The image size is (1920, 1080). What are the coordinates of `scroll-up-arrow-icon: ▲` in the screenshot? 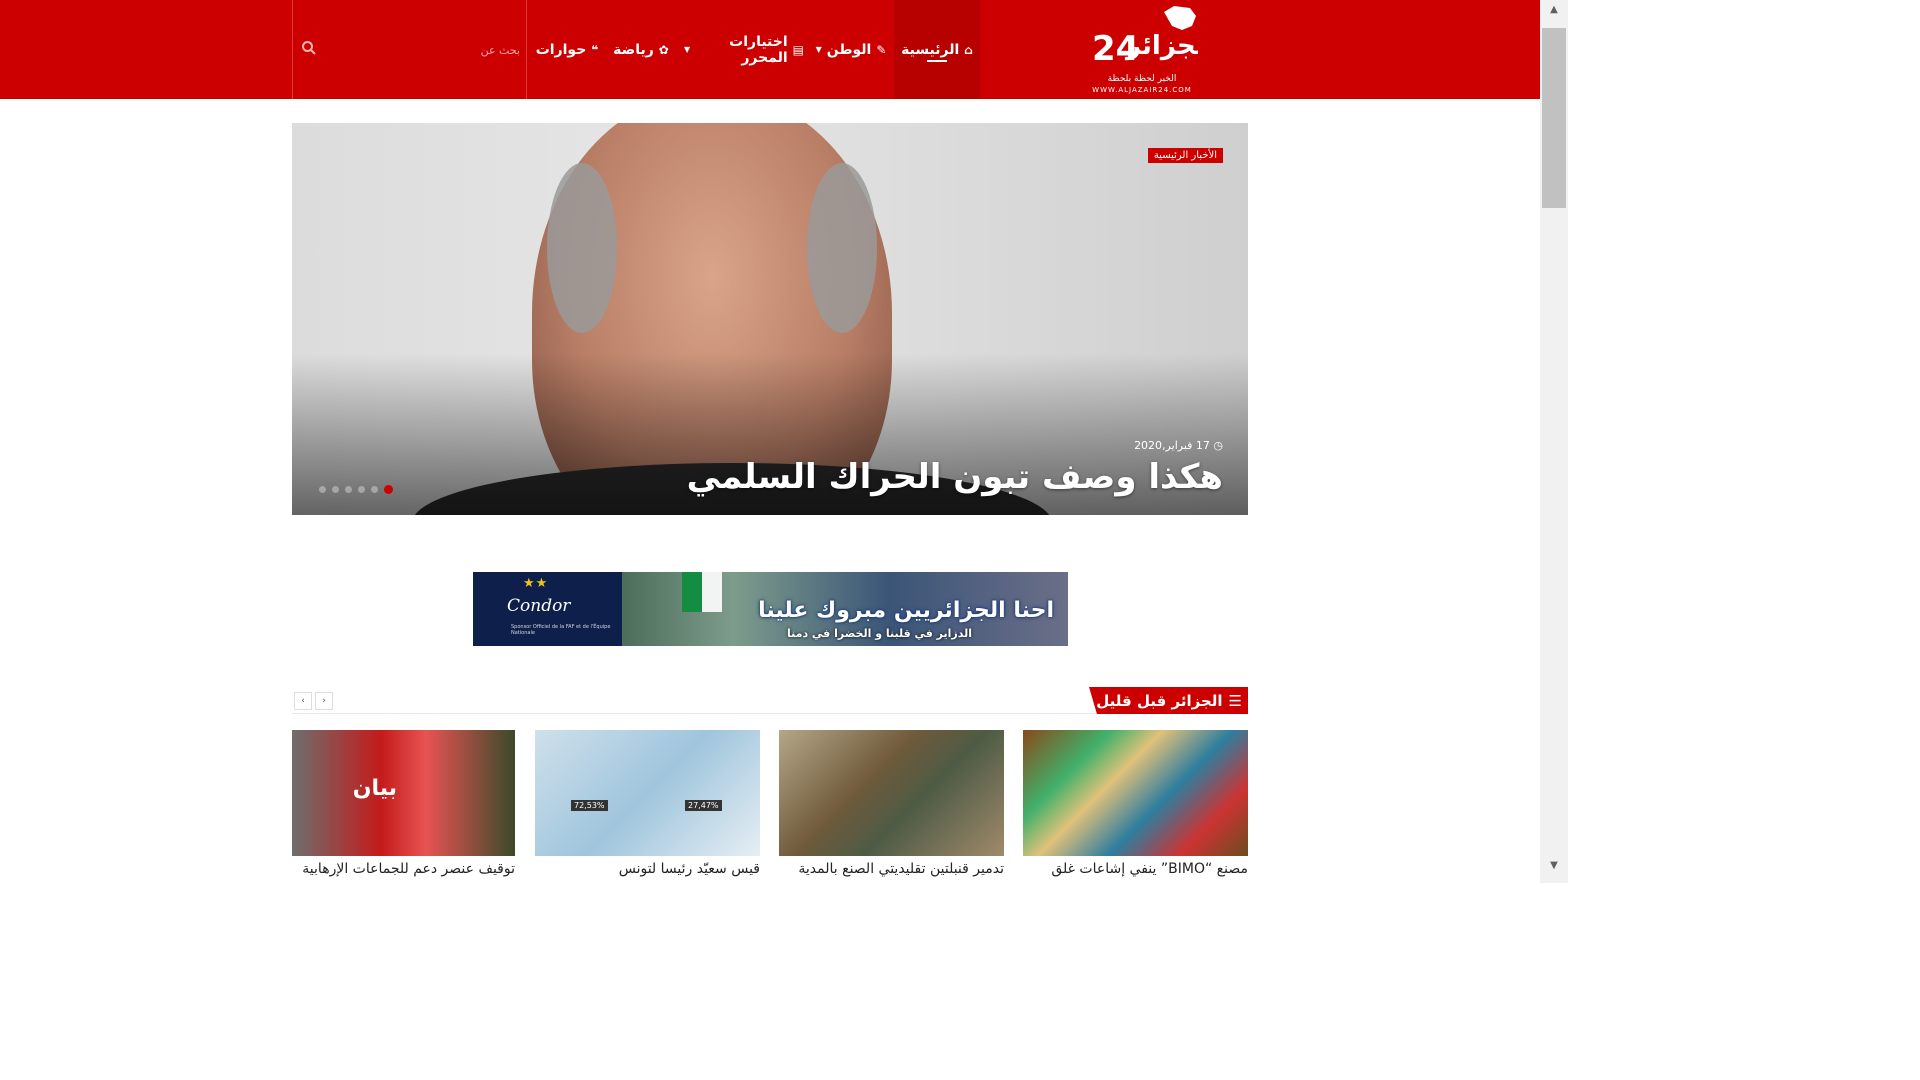 It's located at (1554, 11).